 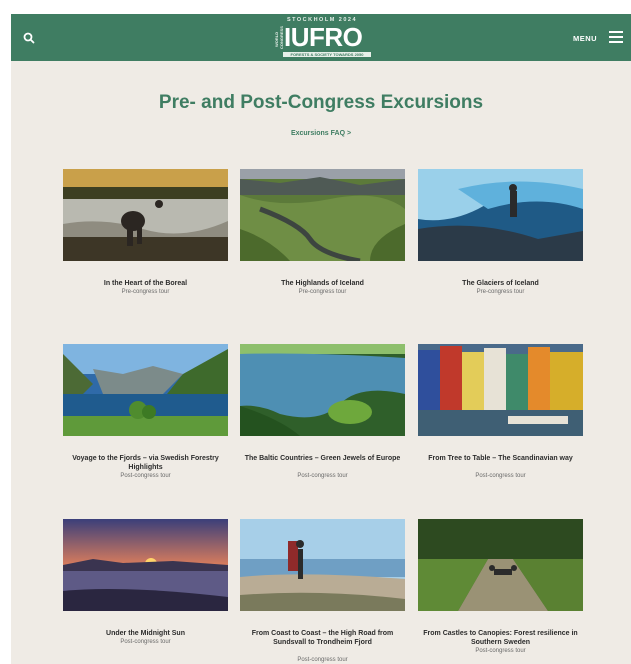 I want to click on excursion-photo-coast-to-coast, so click(x=322, y=565).